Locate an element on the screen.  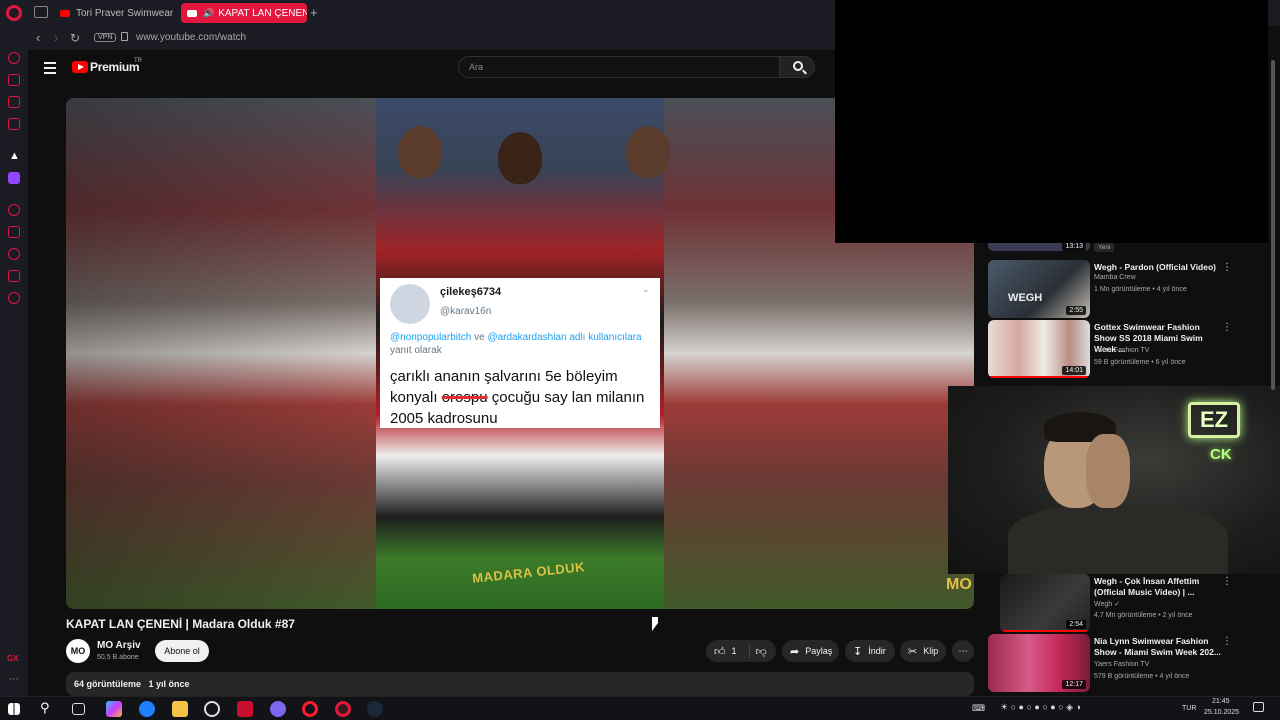
search-input: Ara is located at coordinates (619, 67).